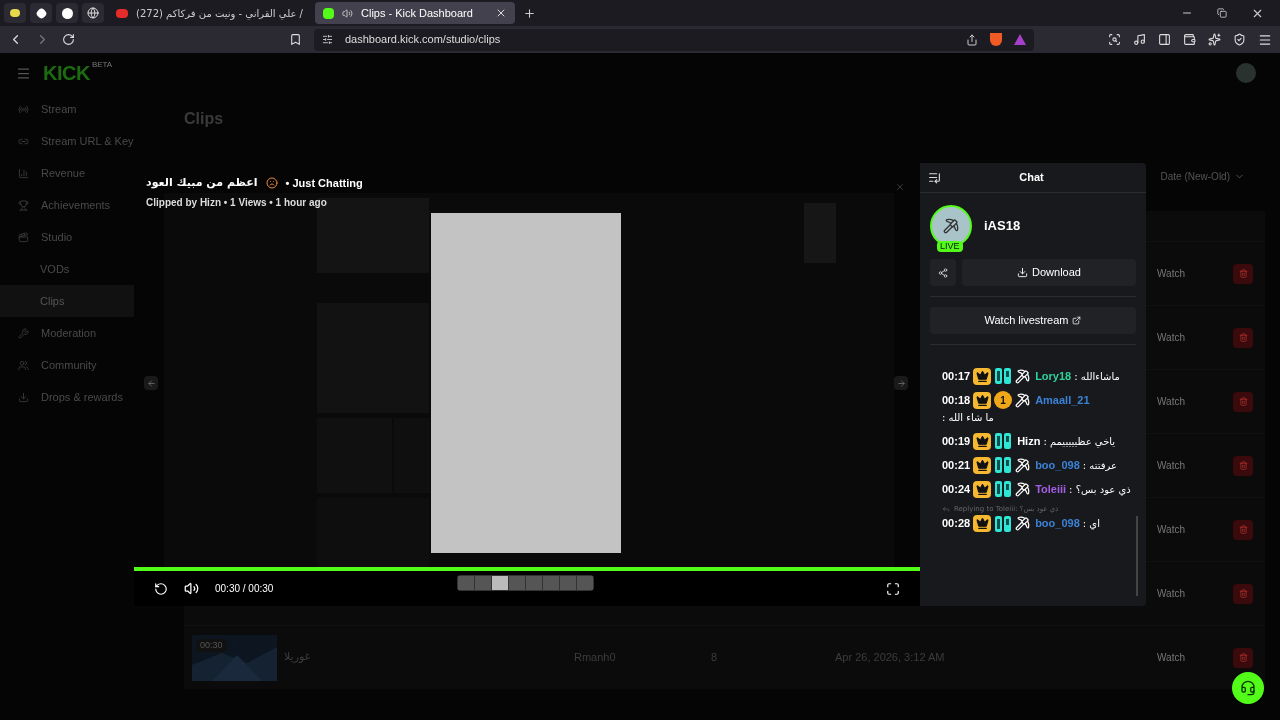 The width and height of the screenshot is (1280, 720). Describe the element at coordinates (67, 205) in the screenshot. I see `sidebar-item: Achievements` at that location.